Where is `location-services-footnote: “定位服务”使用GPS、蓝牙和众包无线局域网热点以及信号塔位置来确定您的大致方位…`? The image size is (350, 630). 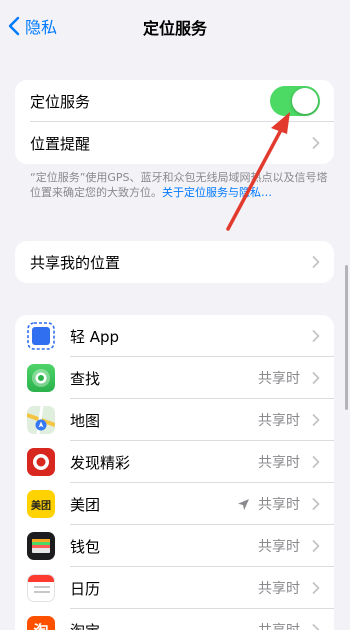 location-services-footnote: “定位服务”使用GPS、蓝牙和众包无线局域网热点以及信号塔位置来确定您的大致方位… is located at coordinates (180, 185).